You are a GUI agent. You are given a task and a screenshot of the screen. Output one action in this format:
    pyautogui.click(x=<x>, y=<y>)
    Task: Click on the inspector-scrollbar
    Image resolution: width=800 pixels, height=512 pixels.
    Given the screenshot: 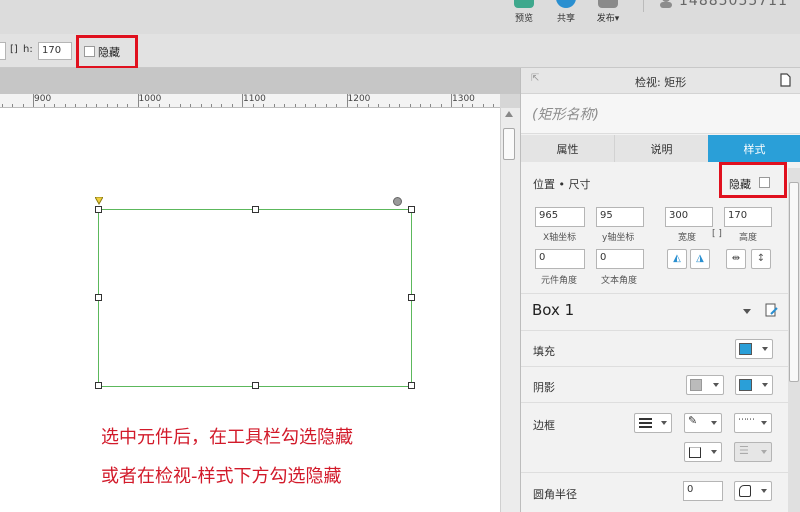 What is the action you would take?
    pyautogui.click(x=794, y=340)
    